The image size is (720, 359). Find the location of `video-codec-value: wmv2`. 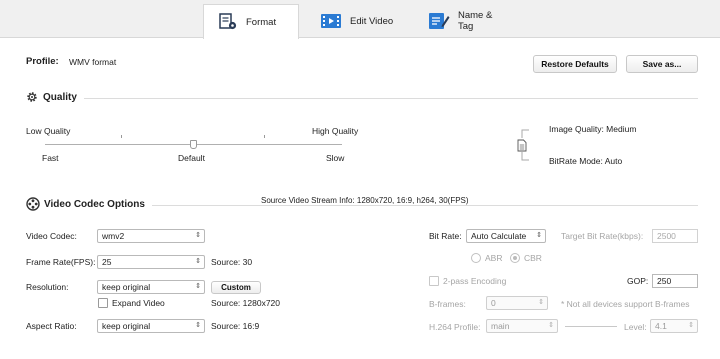

video-codec-value: wmv2 is located at coordinates (113, 236).